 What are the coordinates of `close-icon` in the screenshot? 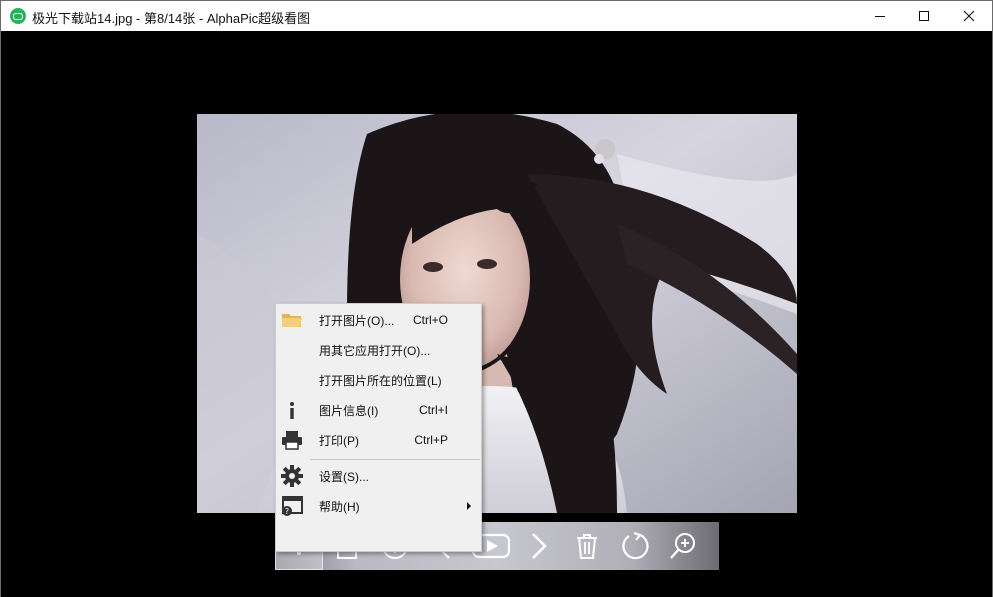 It's located at (969, 16).